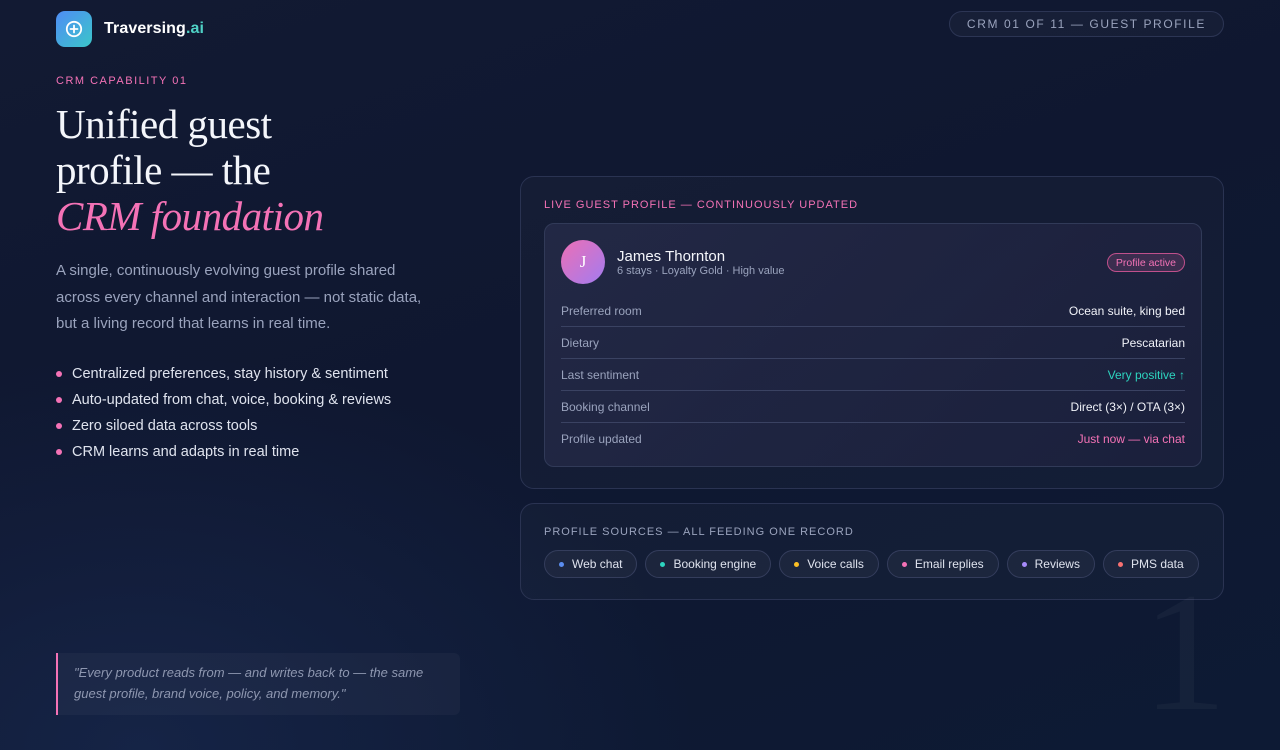 The width and height of the screenshot is (1280, 750). I want to click on chip-label: Web chat, so click(597, 564).